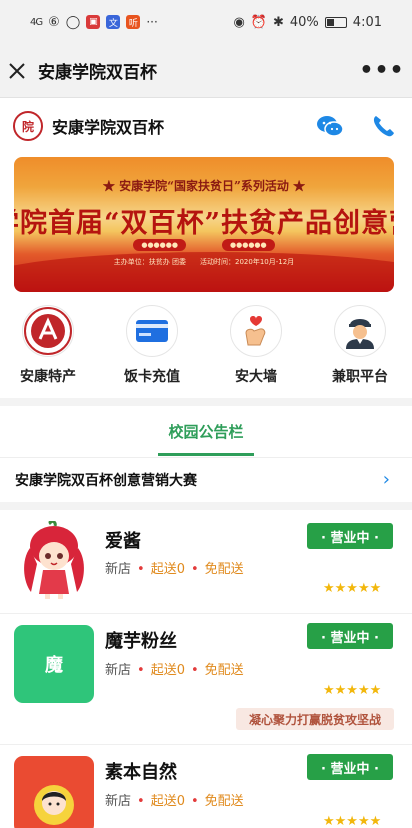 The image size is (412, 828). What do you see at coordinates (206, 71) in the screenshot?
I see `title-bar: 安康学院双百杯 •••` at bounding box center [206, 71].